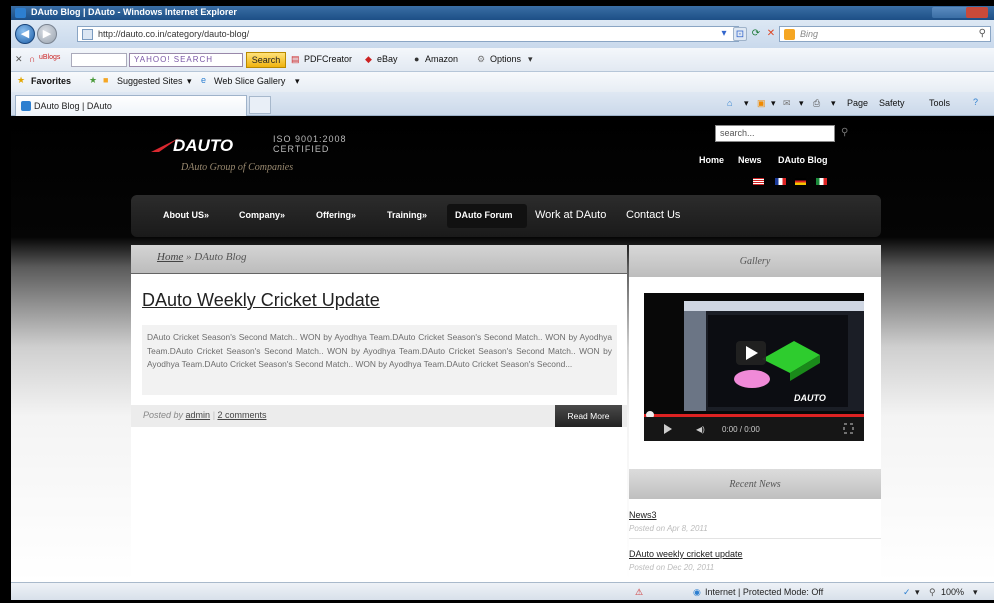  Describe the element at coordinates (484, 215) in the screenshot. I see `nav-forum: DAuto Forum` at that location.